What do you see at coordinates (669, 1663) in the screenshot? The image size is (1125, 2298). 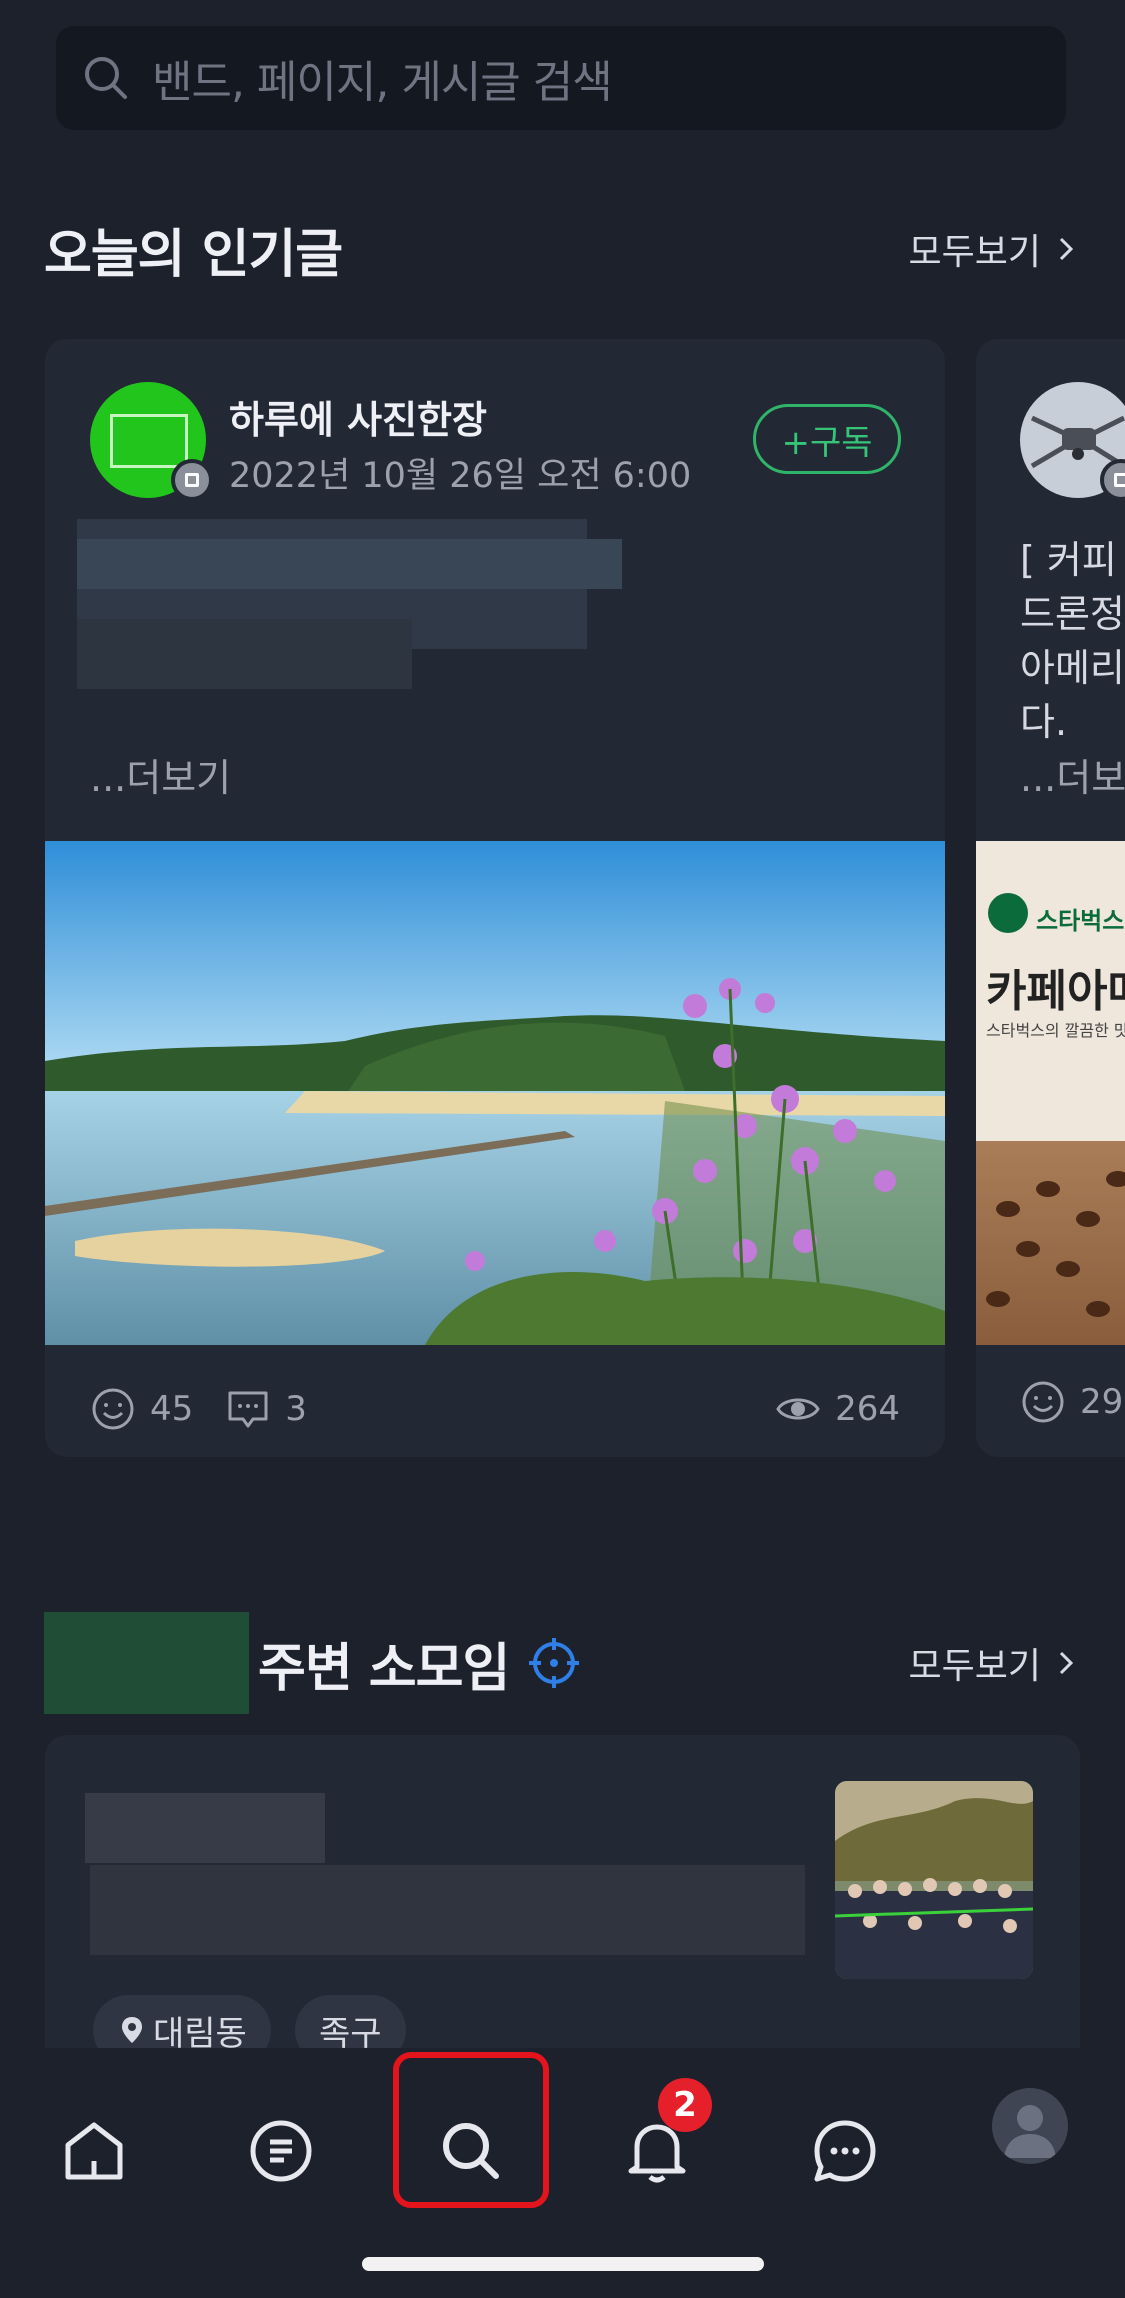 I see `nearby-section-header: 주변 소모임 모두보기` at bounding box center [669, 1663].